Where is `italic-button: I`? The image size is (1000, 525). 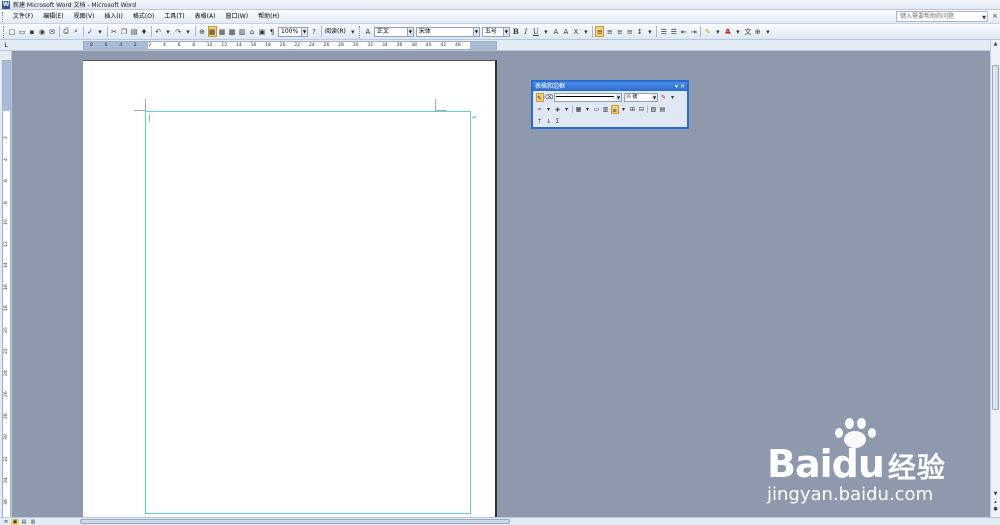 italic-button: I is located at coordinates (525, 31).